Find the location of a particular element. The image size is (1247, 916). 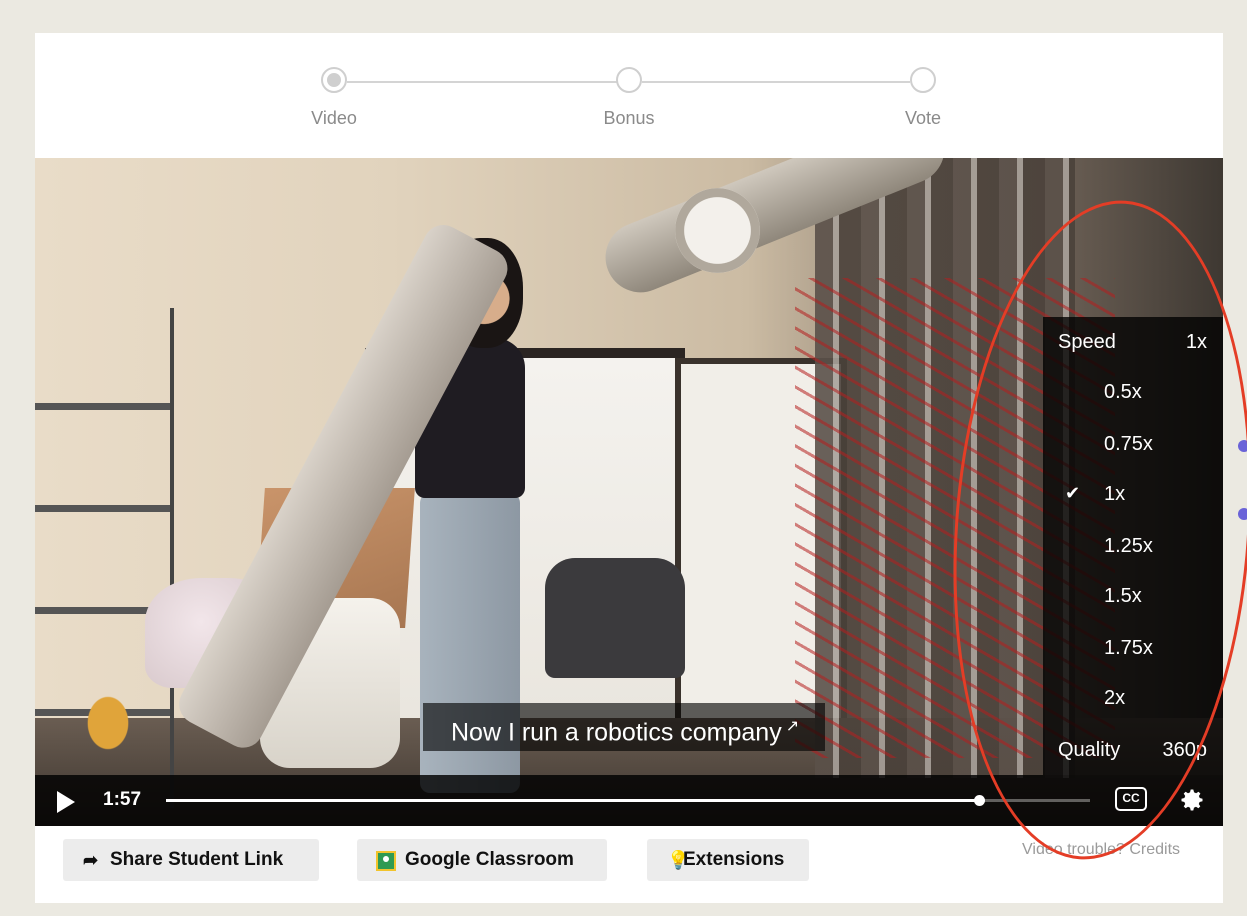

share-label: Share Student Link is located at coordinates (197, 859).